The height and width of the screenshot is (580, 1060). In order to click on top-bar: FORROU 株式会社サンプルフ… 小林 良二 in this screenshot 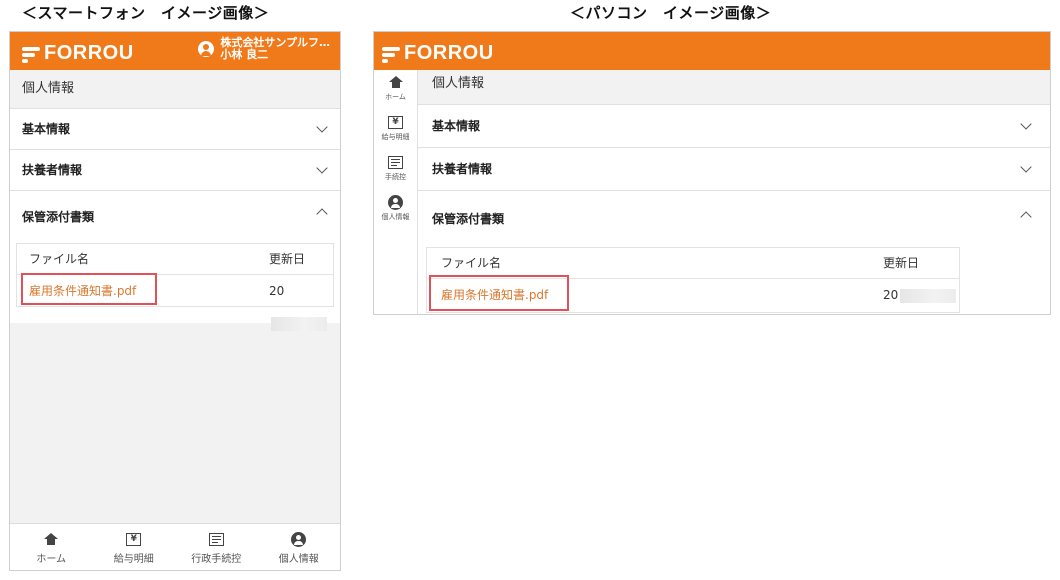, I will do `click(175, 51)`.